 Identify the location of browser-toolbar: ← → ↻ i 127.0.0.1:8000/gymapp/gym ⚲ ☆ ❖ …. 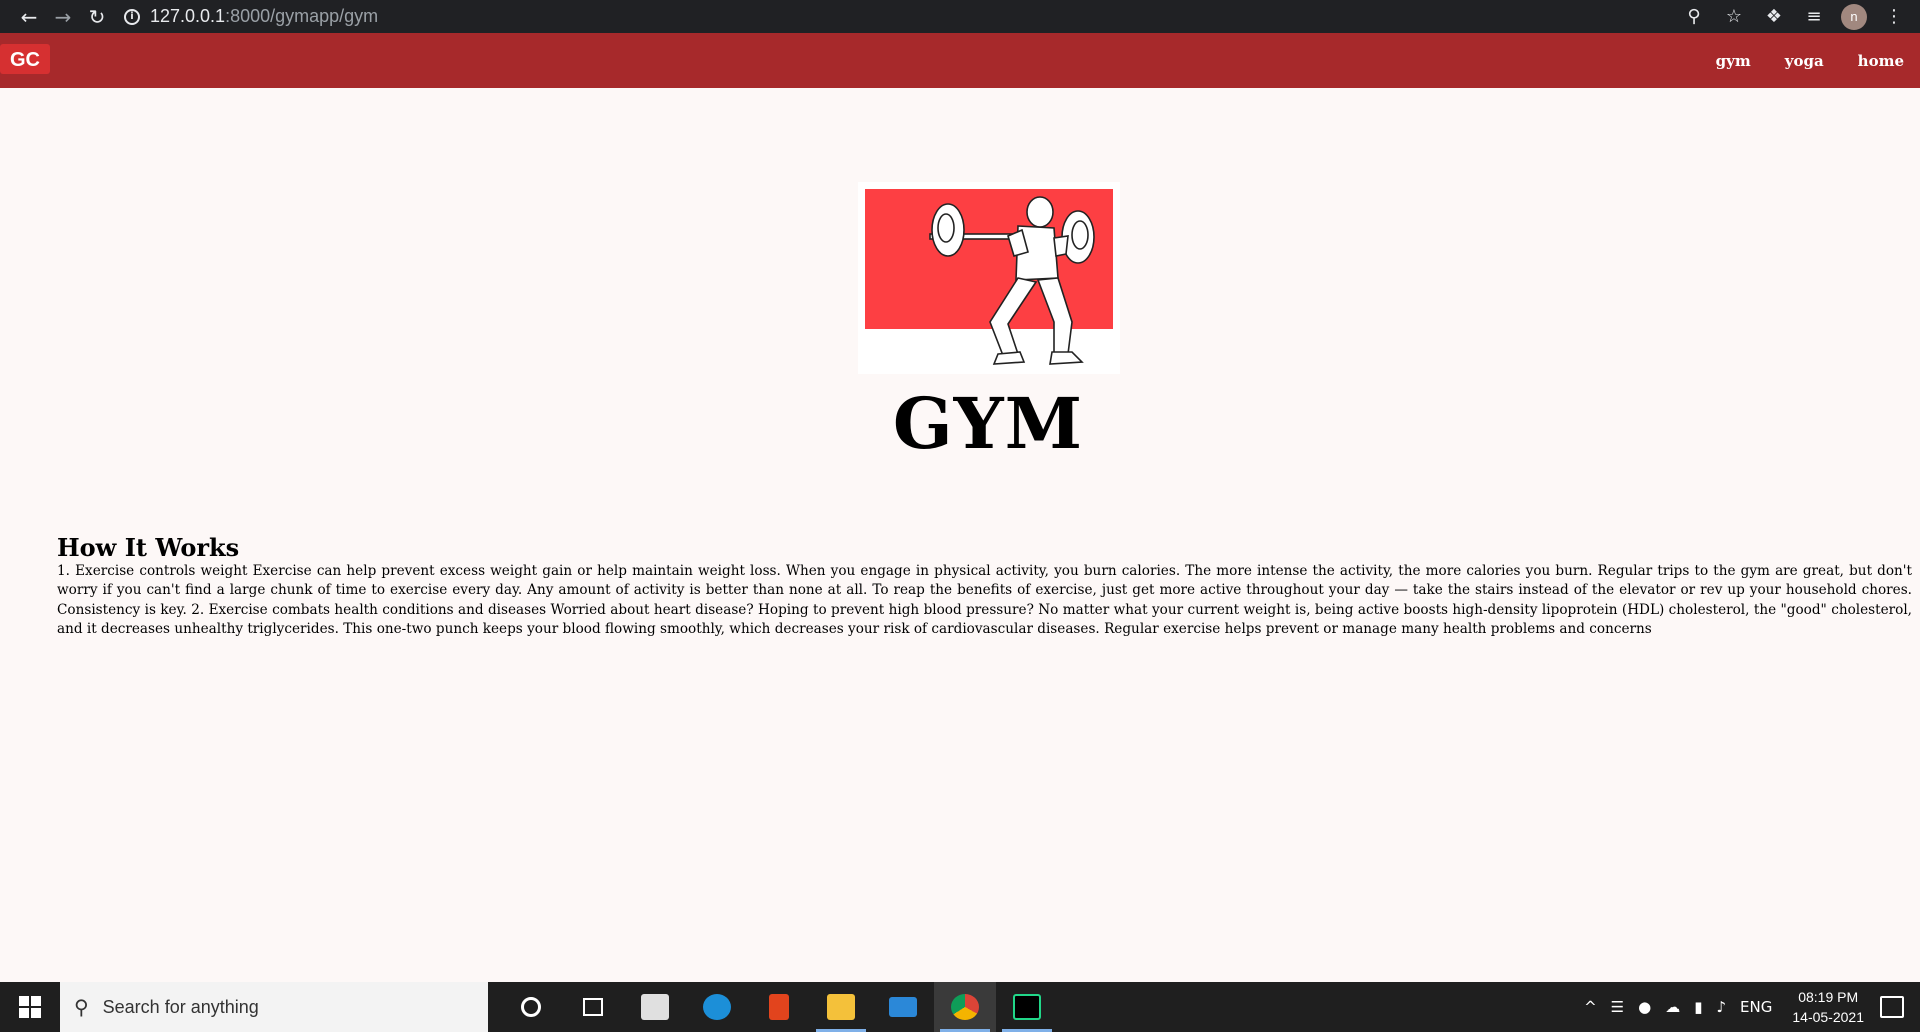
(960, 16).